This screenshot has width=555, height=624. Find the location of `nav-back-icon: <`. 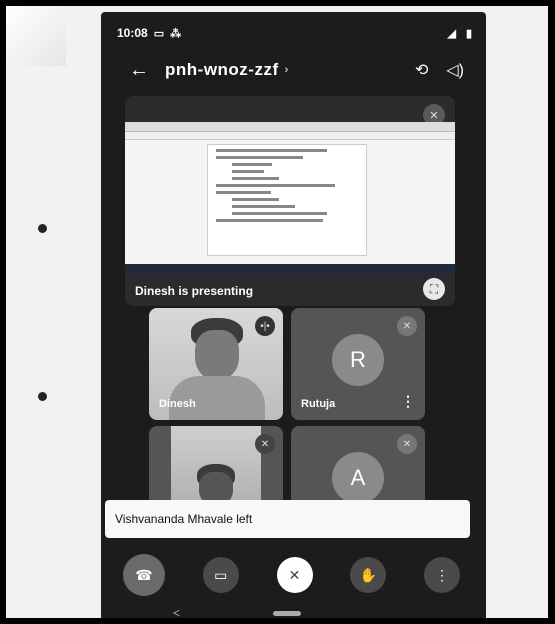

nav-back-icon: < is located at coordinates (176, 612).